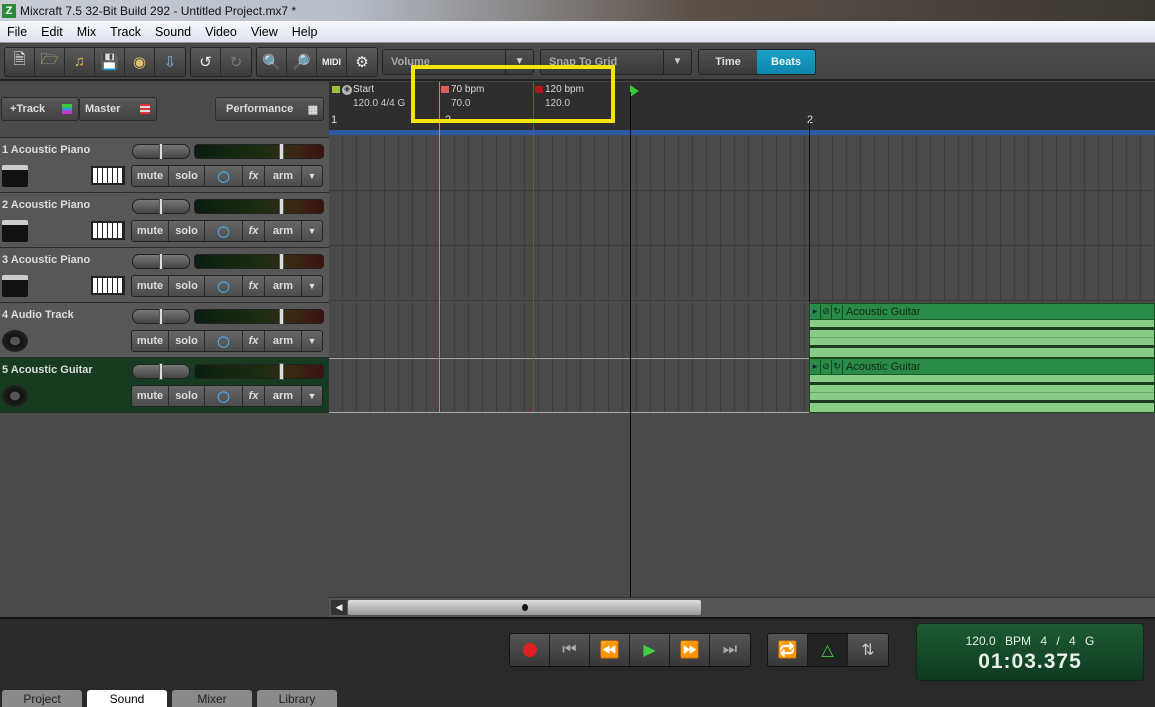 The height and width of the screenshot is (707, 1155). Describe the element at coordinates (610, 650) in the screenshot. I see `rewind-button: ⏪` at that location.